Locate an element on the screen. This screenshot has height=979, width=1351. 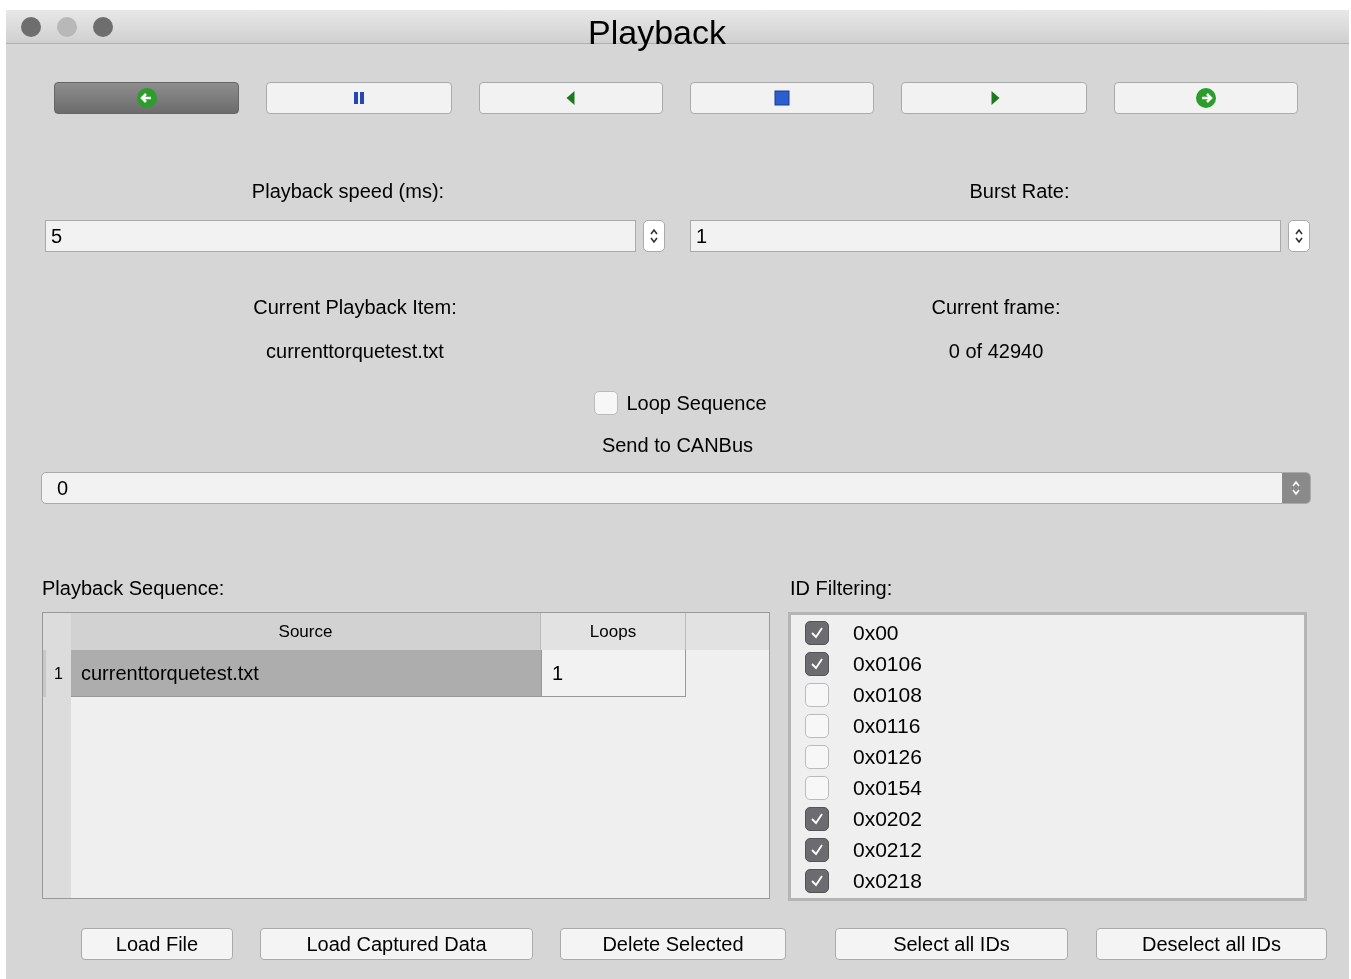
burst-rate-label: Burst Rate: is located at coordinates (1019, 191).